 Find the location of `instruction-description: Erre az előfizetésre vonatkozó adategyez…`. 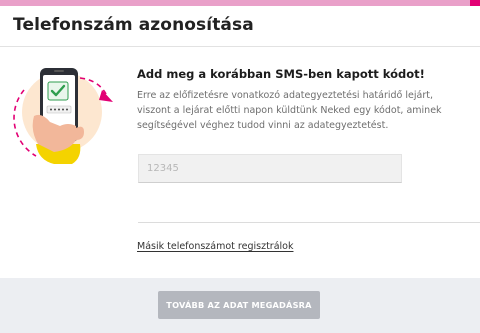

instruction-description: Erre az előfizetésre vonatkozó adategyez… is located at coordinates (289, 110).